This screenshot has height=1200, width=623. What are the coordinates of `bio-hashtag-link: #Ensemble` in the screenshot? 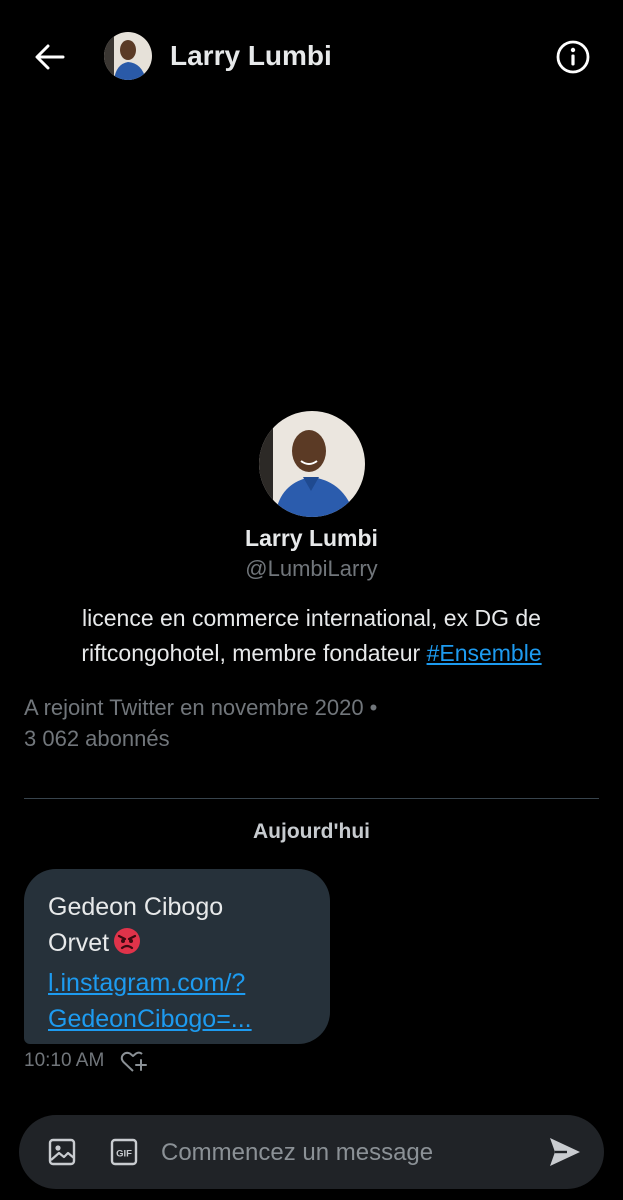 It's located at (484, 653).